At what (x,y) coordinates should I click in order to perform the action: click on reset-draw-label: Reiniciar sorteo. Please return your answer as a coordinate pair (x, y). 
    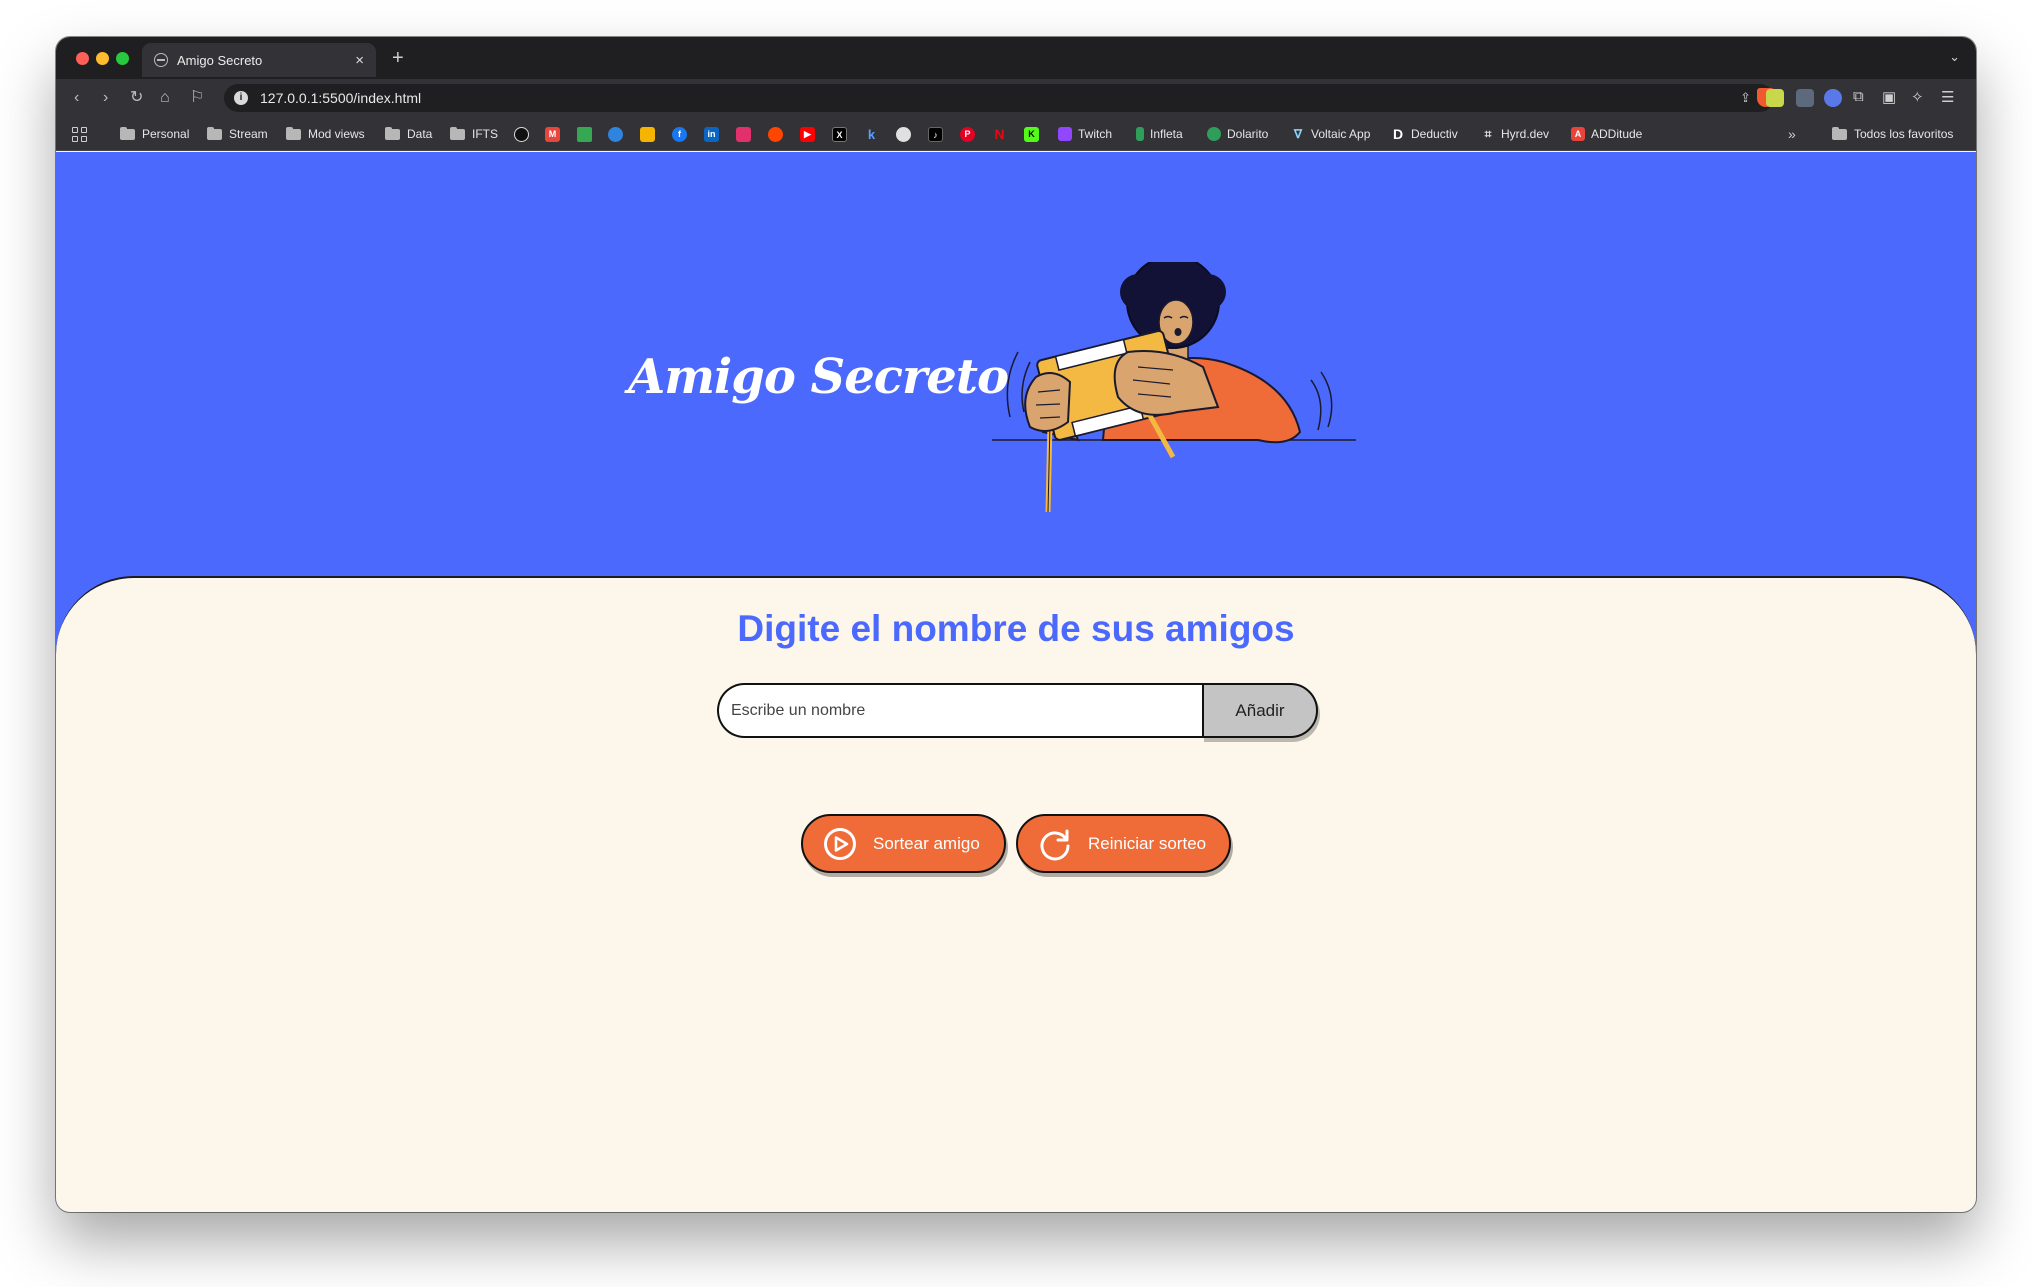
    Looking at the image, I should click on (1147, 843).